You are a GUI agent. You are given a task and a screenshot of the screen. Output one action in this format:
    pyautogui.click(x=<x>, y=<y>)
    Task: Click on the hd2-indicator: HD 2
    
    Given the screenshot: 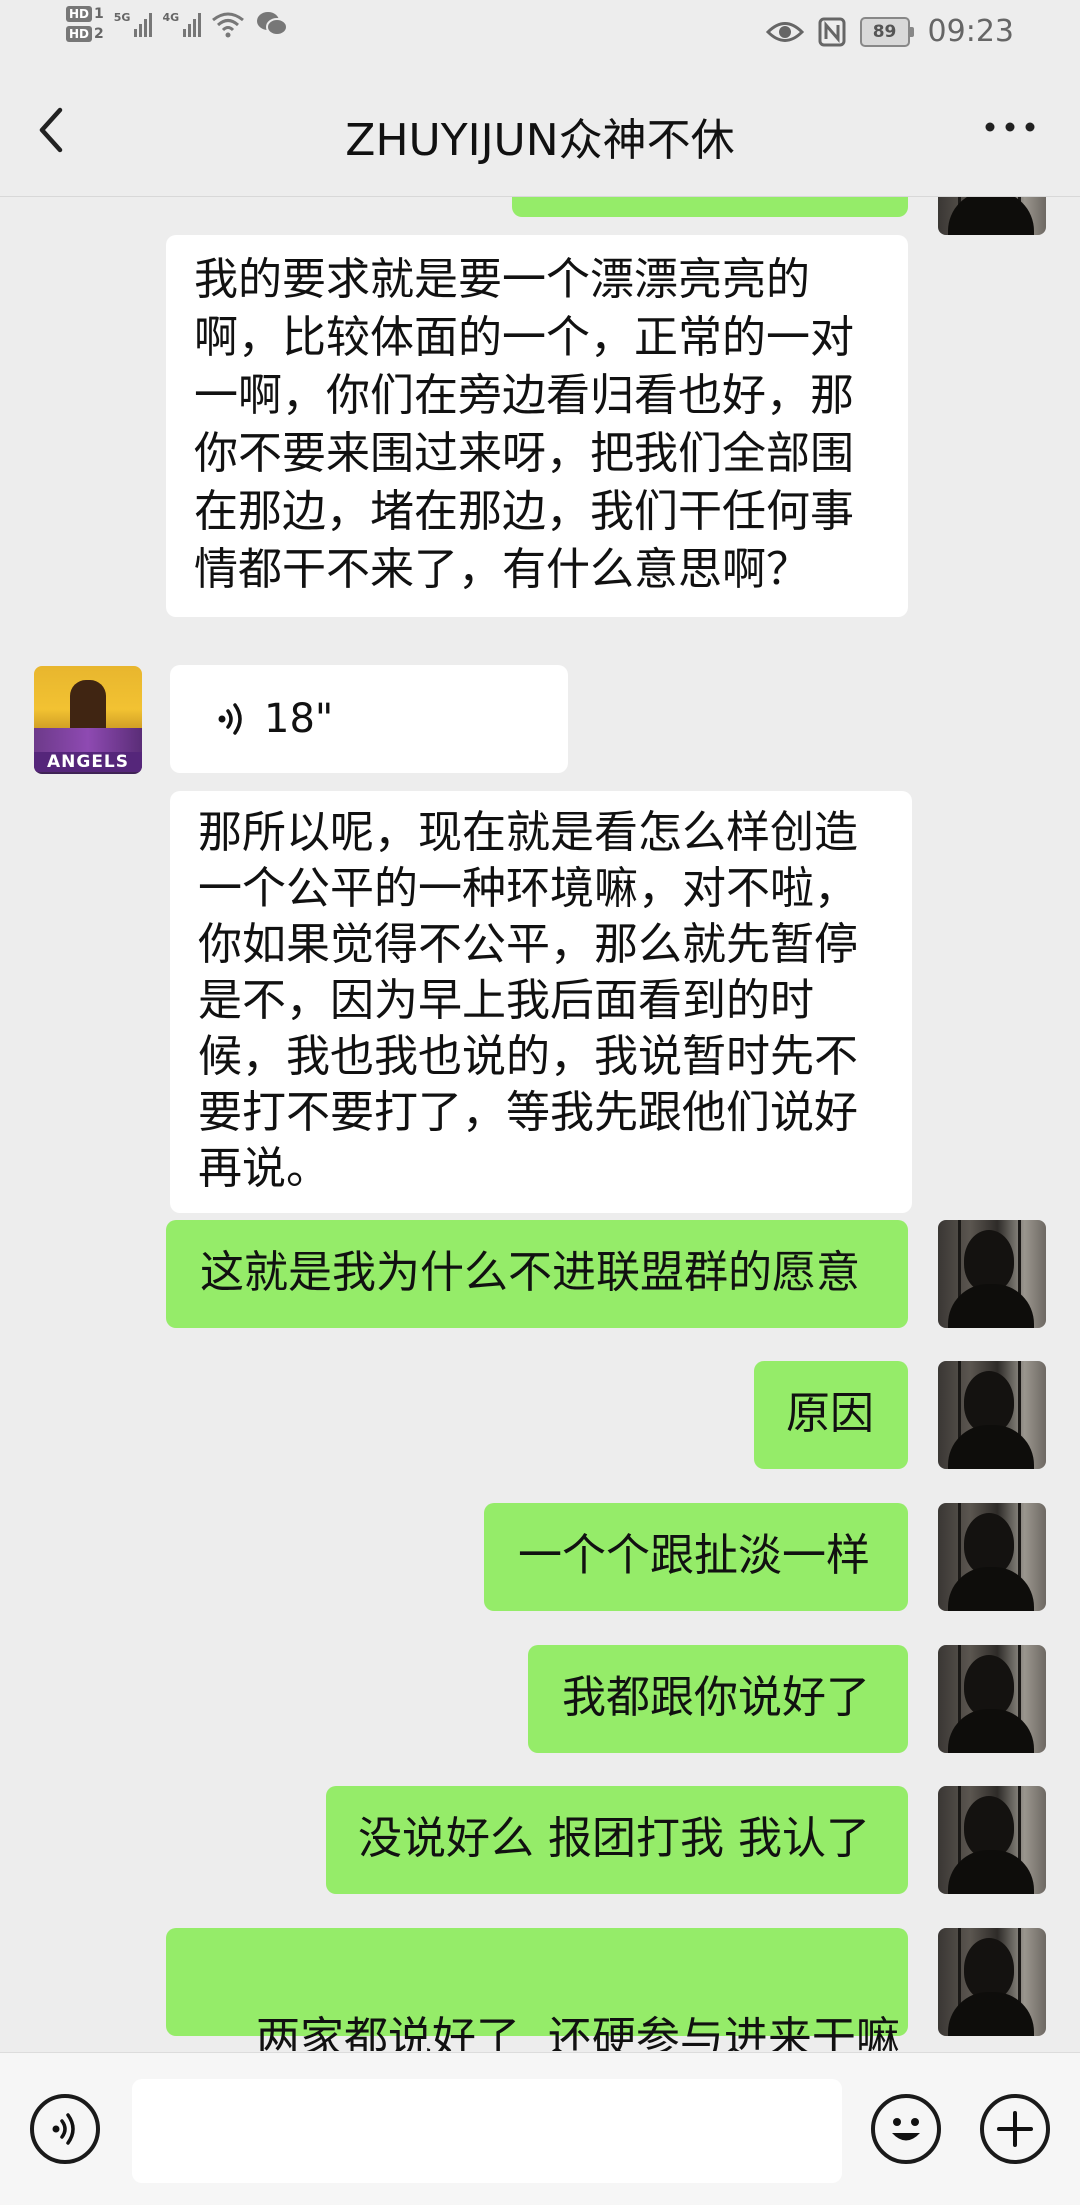 What is the action you would take?
    pyautogui.click(x=85, y=34)
    